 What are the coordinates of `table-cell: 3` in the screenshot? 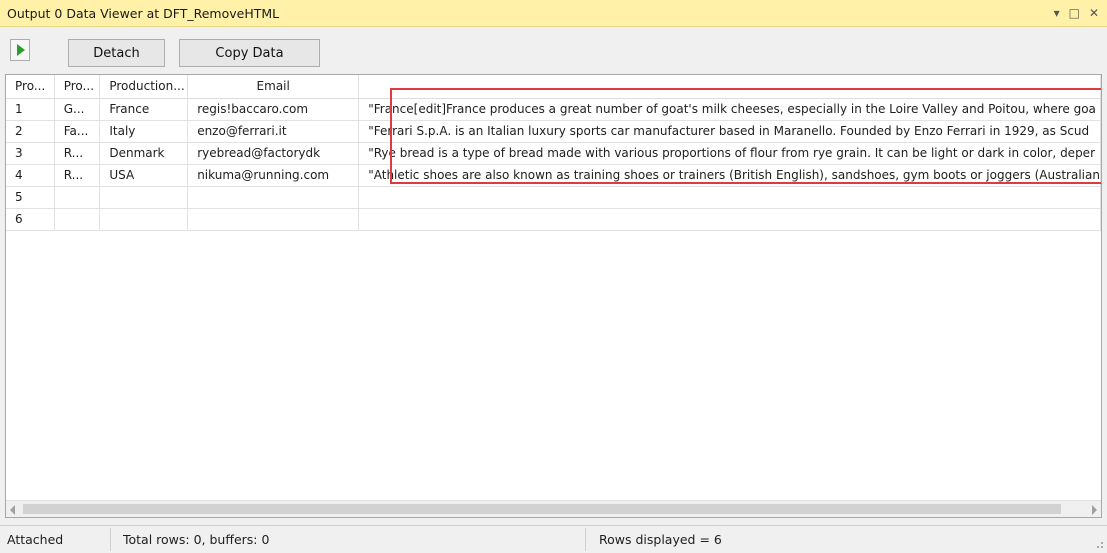 It's located at (30, 153).